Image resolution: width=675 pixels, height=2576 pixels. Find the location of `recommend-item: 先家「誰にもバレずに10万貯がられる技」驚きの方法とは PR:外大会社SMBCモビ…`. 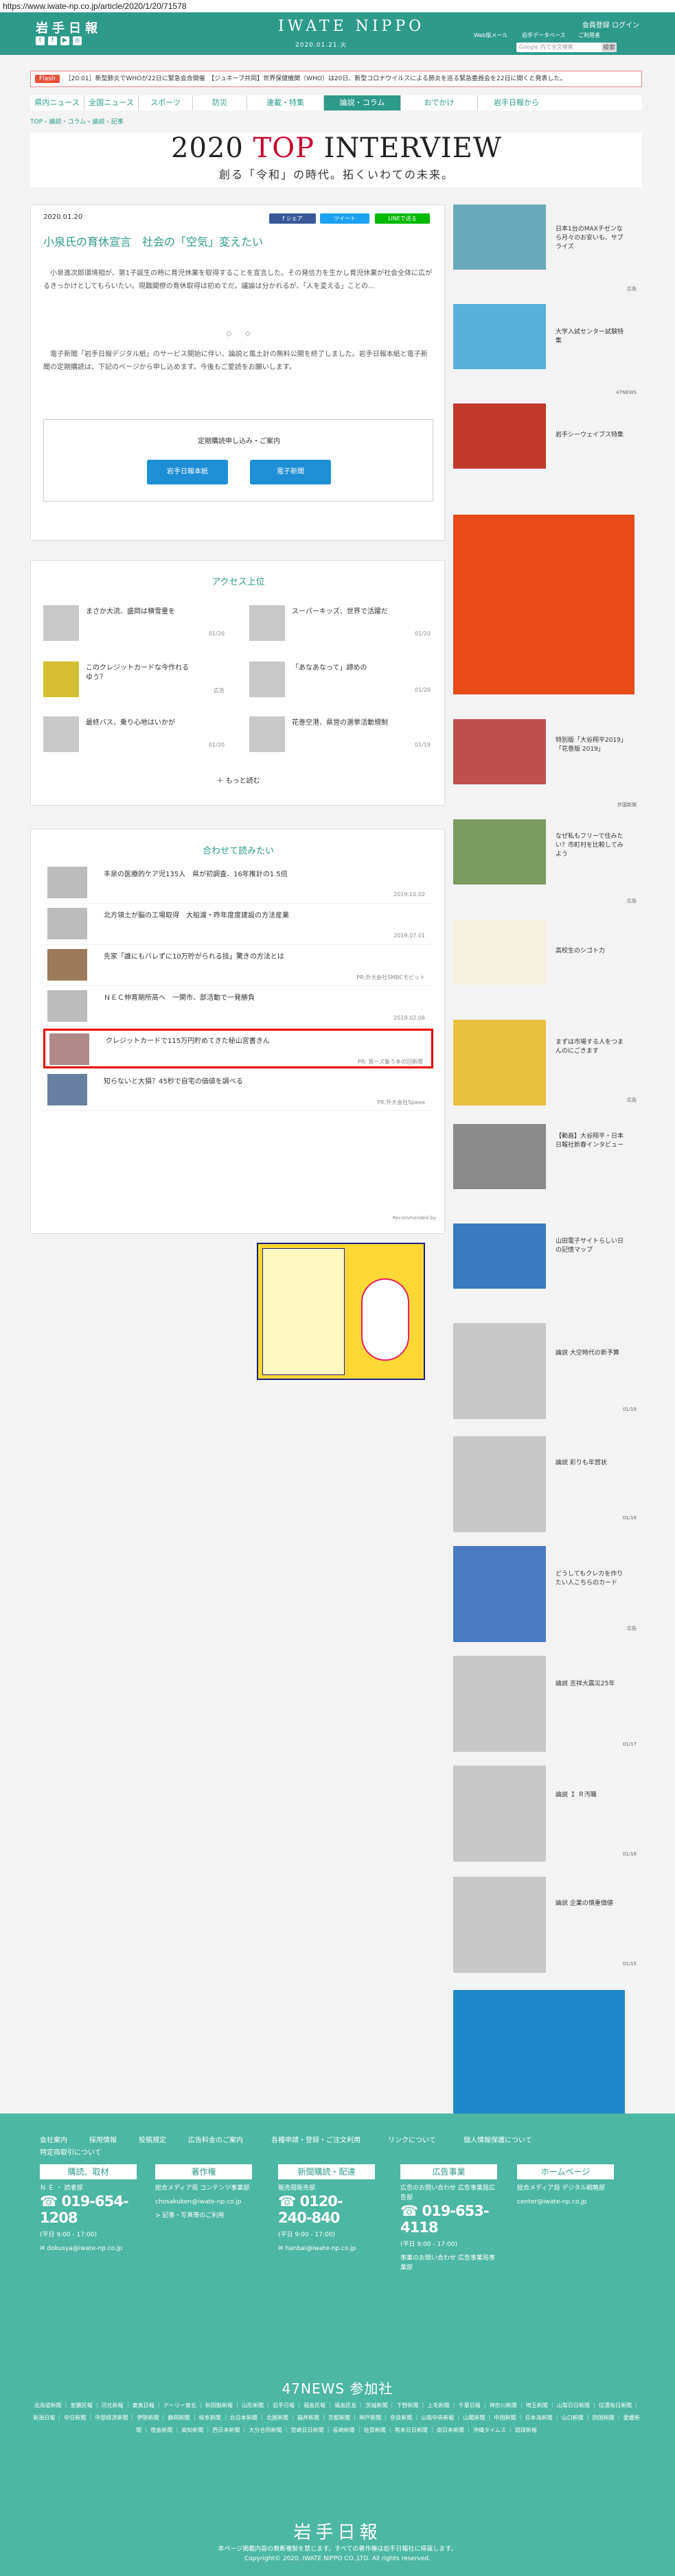

recommend-item: 先家「誰にもバレずに10万貯がられる技」驚きの方法とは PR:外大会社SMBCモビ… is located at coordinates (238, 966).